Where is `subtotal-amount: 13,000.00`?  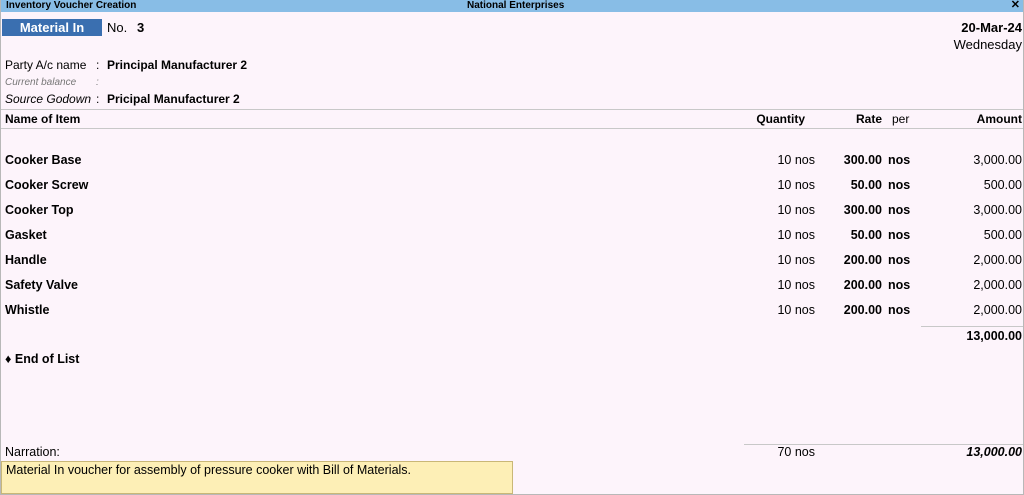 subtotal-amount: 13,000.00 is located at coordinates (994, 336).